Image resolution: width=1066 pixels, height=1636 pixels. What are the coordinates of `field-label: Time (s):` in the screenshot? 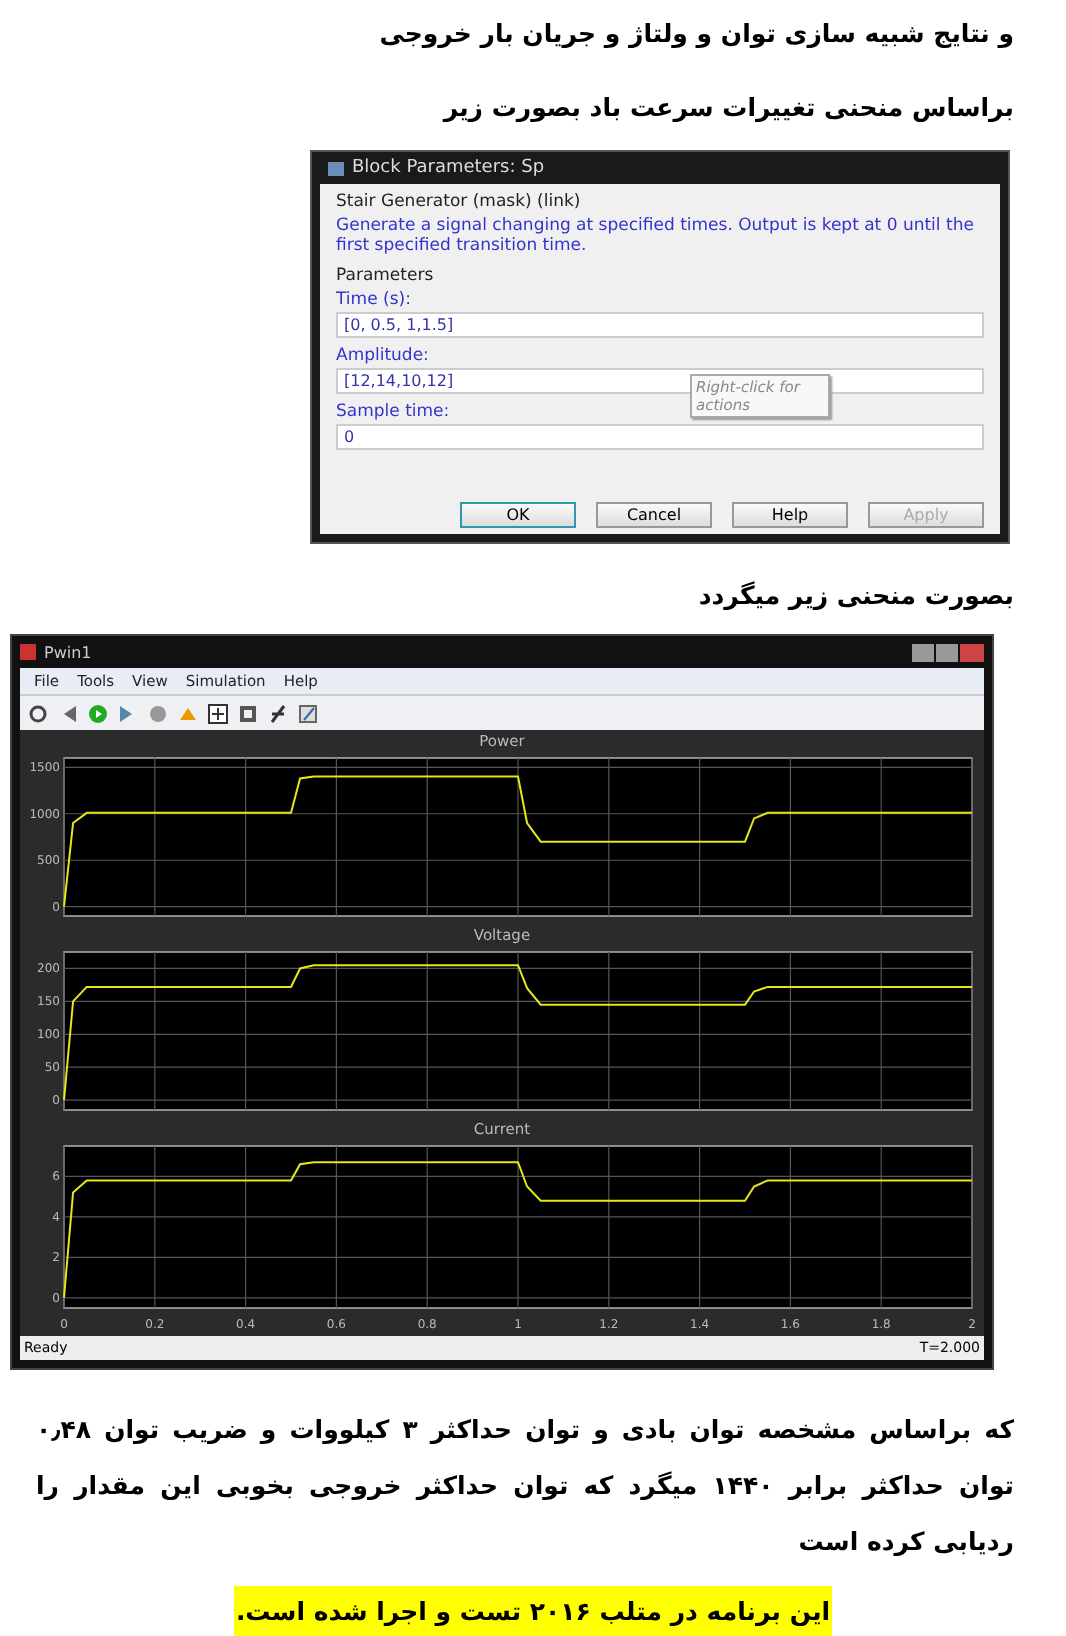 It's located at (373, 300).